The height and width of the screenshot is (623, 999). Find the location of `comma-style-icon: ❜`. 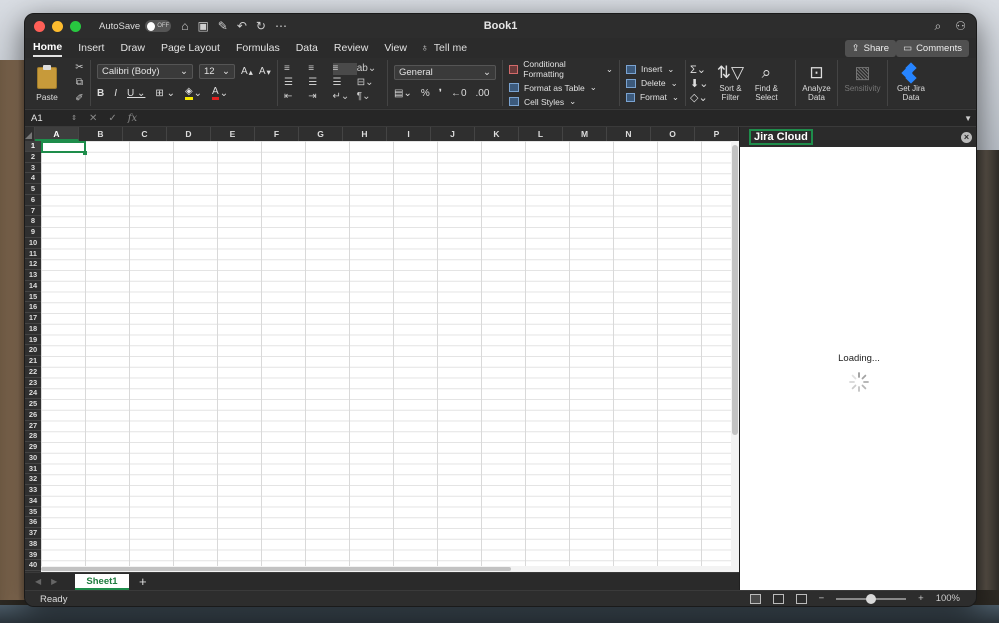

comma-style-icon: ❜ is located at coordinates (440, 93).